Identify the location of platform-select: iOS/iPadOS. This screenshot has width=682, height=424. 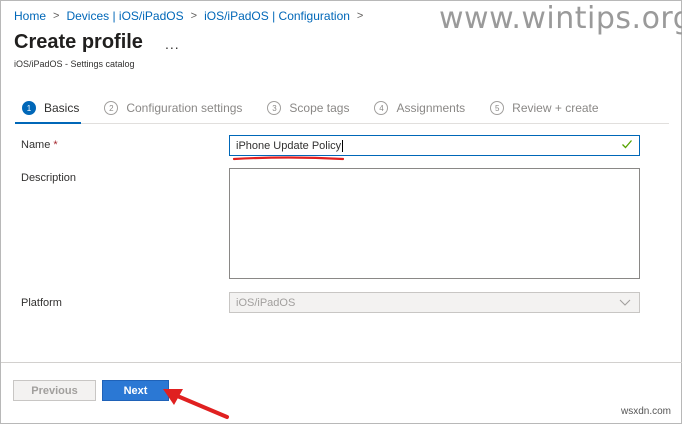
(434, 302).